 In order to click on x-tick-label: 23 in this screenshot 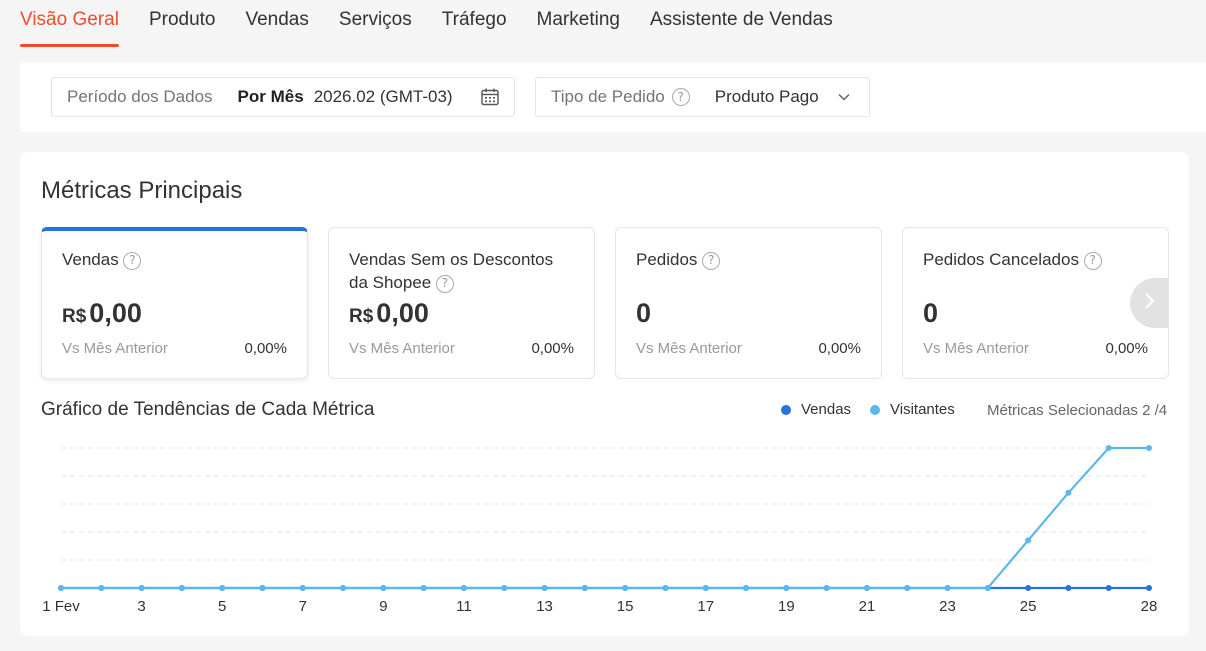, I will do `click(947, 606)`.